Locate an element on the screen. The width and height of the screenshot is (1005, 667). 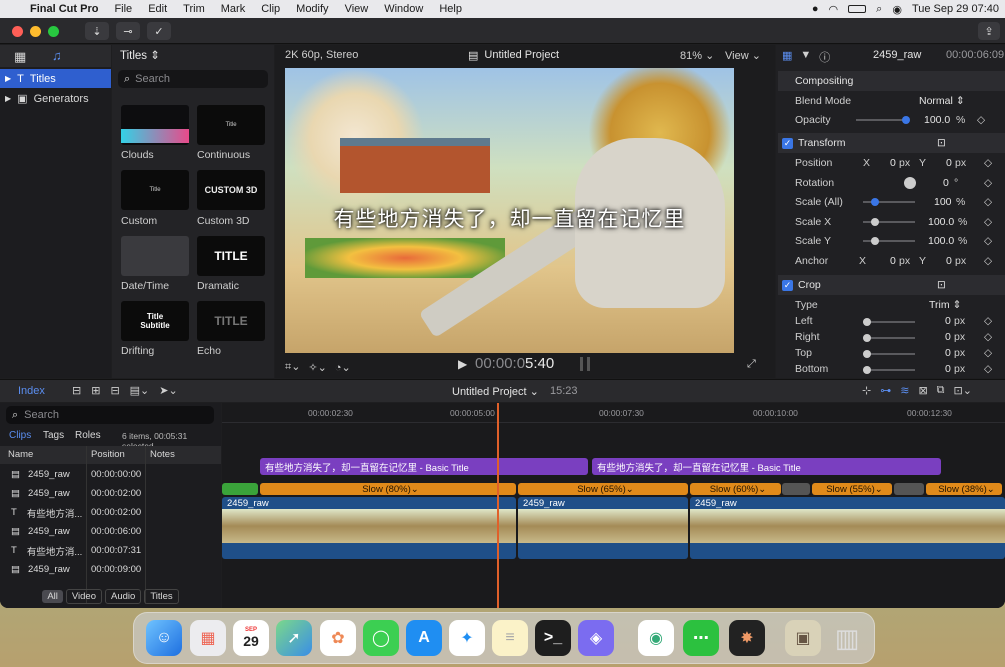
filter-video: Video is located at coordinates (84, 596).